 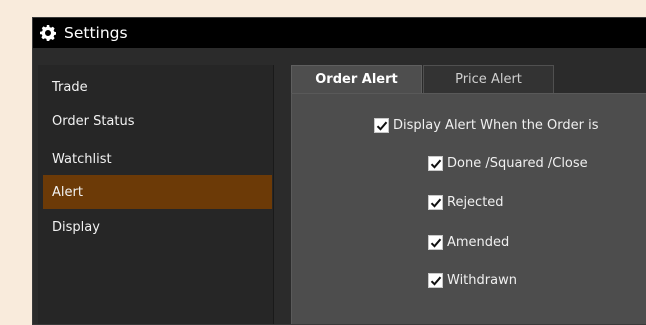 I want to click on withdrawn-option: Withdrawn, so click(x=472, y=280).